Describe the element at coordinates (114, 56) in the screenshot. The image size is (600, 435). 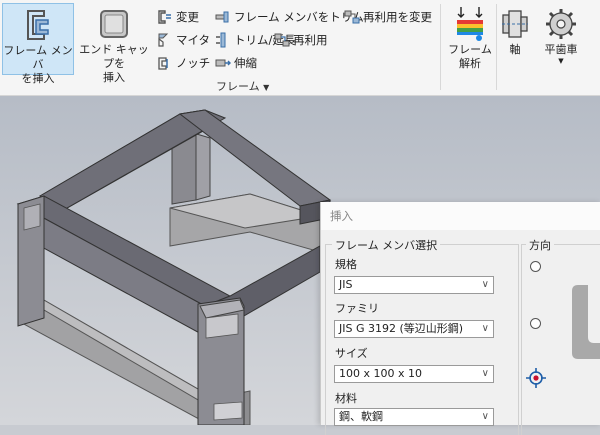
I see `end-cap-label-1: エンド キャップを` at that location.